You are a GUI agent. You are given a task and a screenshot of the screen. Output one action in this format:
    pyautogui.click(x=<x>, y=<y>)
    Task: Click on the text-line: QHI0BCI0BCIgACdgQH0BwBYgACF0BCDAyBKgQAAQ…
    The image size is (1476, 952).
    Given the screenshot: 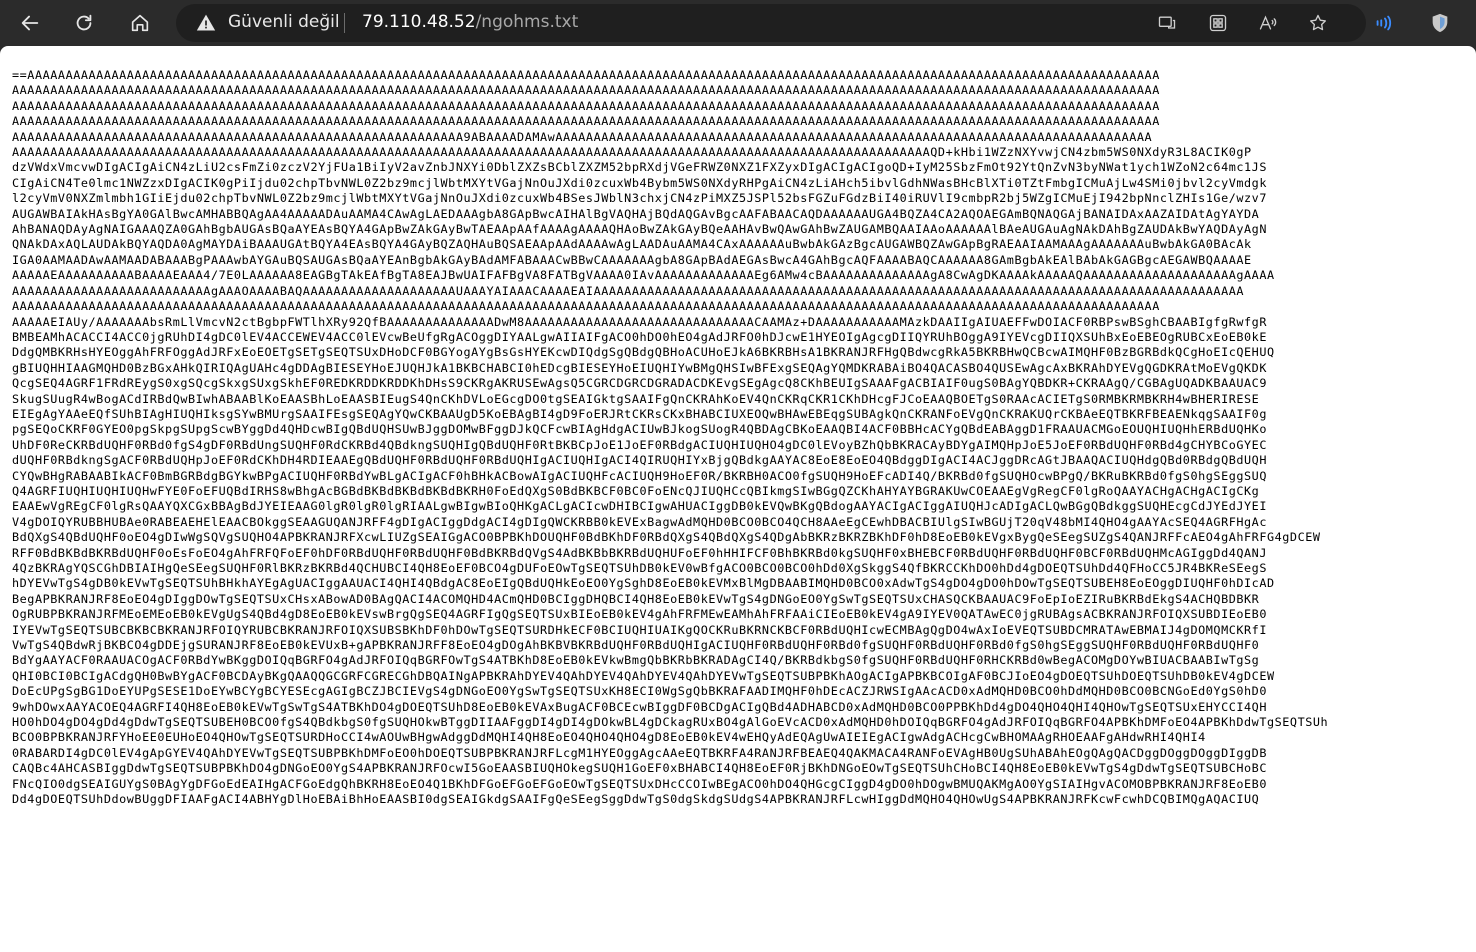 What is the action you would take?
    pyautogui.click(x=643, y=675)
    